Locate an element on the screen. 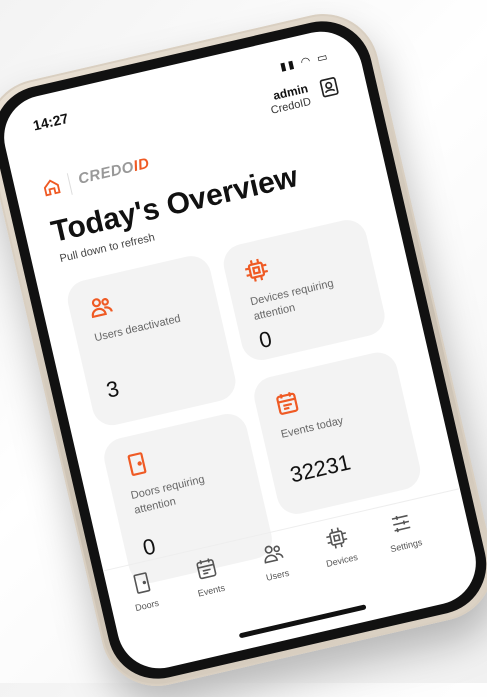 The width and height of the screenshot is (487, 697). signal-wifi-battery-icon: ▮▮ ◠ ▭ is located at coordinates (304, 62).